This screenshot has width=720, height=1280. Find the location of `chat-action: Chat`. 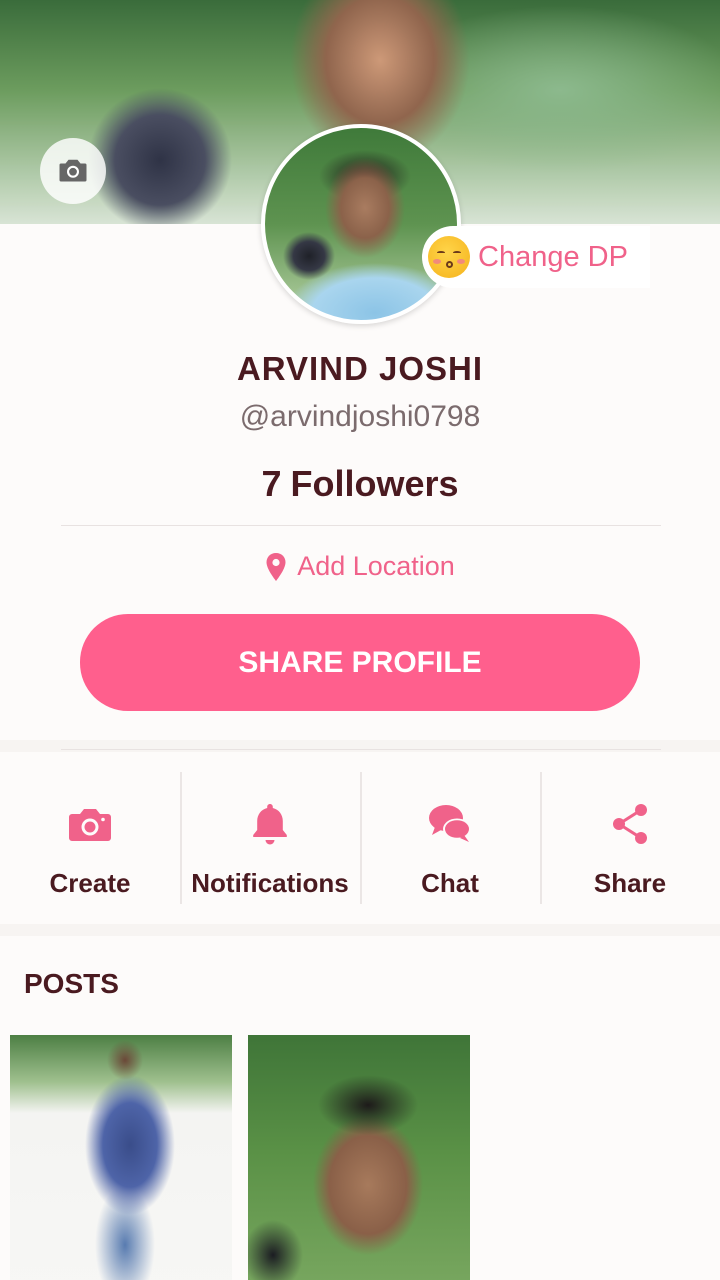

chat-action: Chat is located at coordinates (450, 838).